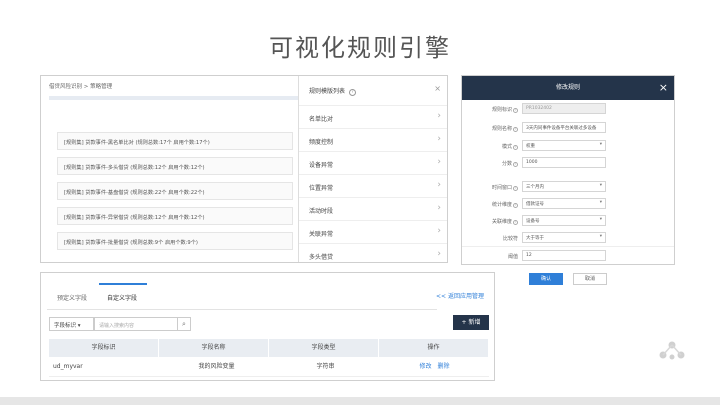  Describe the element at coordinates (360, 48) in the screenshot. I see `slide-title: 可视化规则引擎` at that location.